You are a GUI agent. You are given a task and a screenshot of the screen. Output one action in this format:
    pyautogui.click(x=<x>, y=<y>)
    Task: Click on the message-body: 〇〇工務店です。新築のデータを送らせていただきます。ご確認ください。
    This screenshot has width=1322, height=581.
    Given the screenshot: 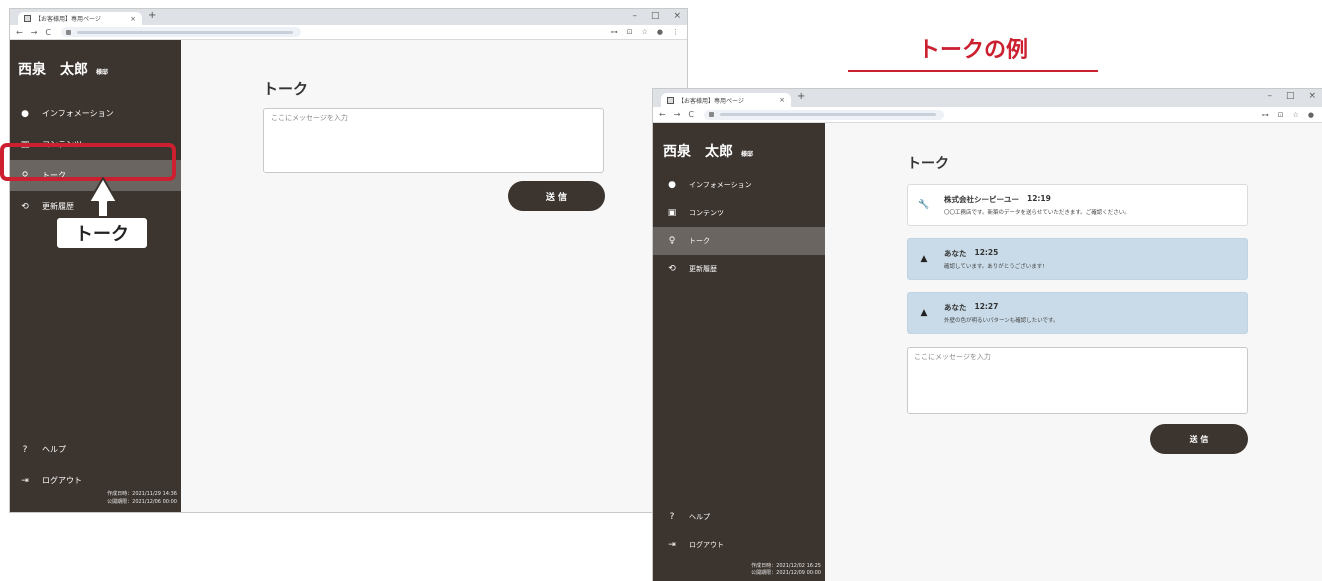 What is the action you would take?
    pyautogui.click(x=1037, y=213)
    